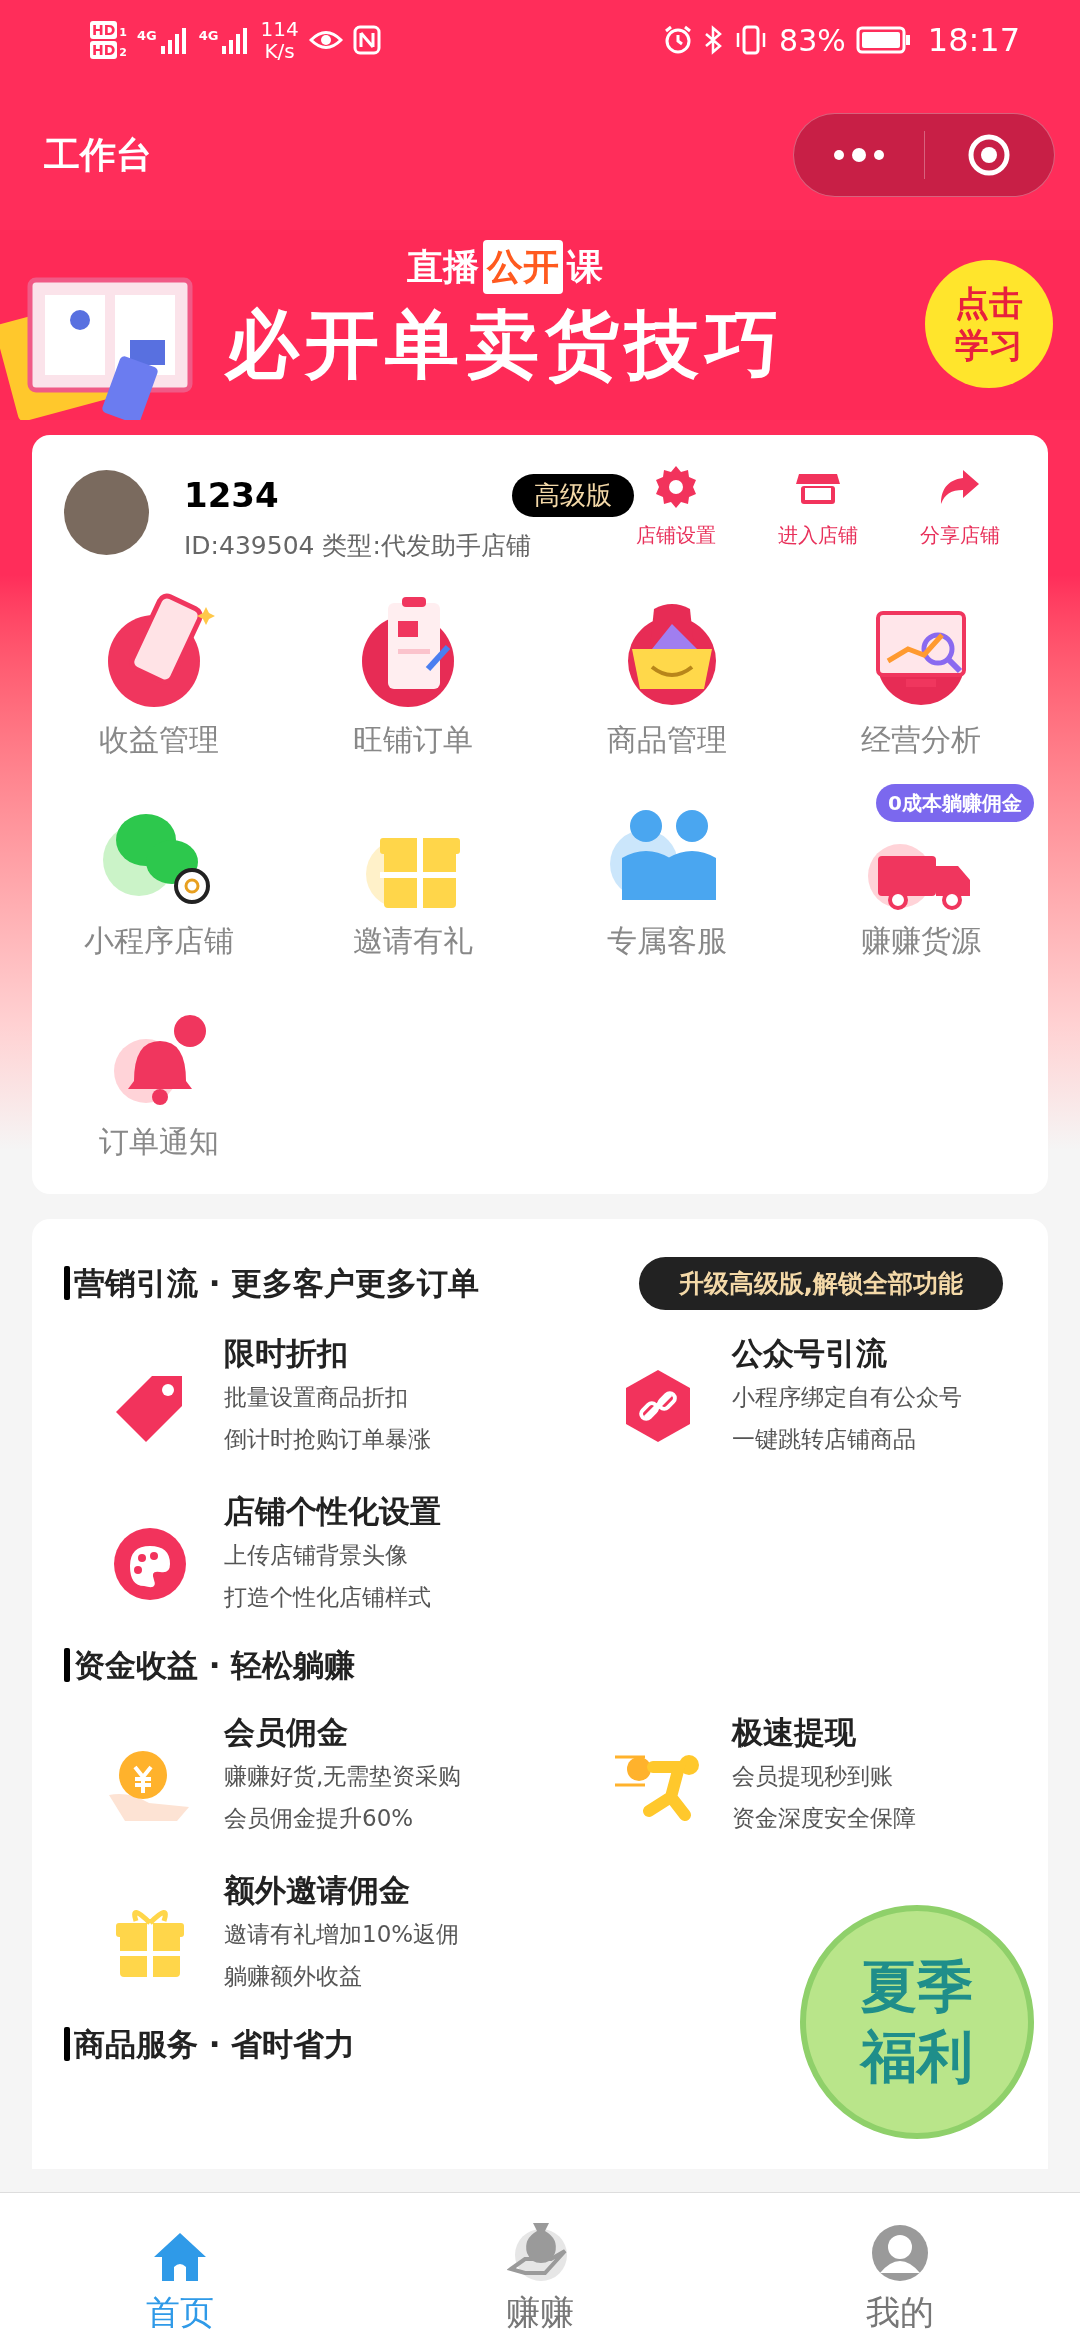 The width and height of the screenshot is (1080, 2340). What do you see at coordinates (585, 267) in the screenshot?
I see `banner-kicker: 课` at bounding box center [585, 267].